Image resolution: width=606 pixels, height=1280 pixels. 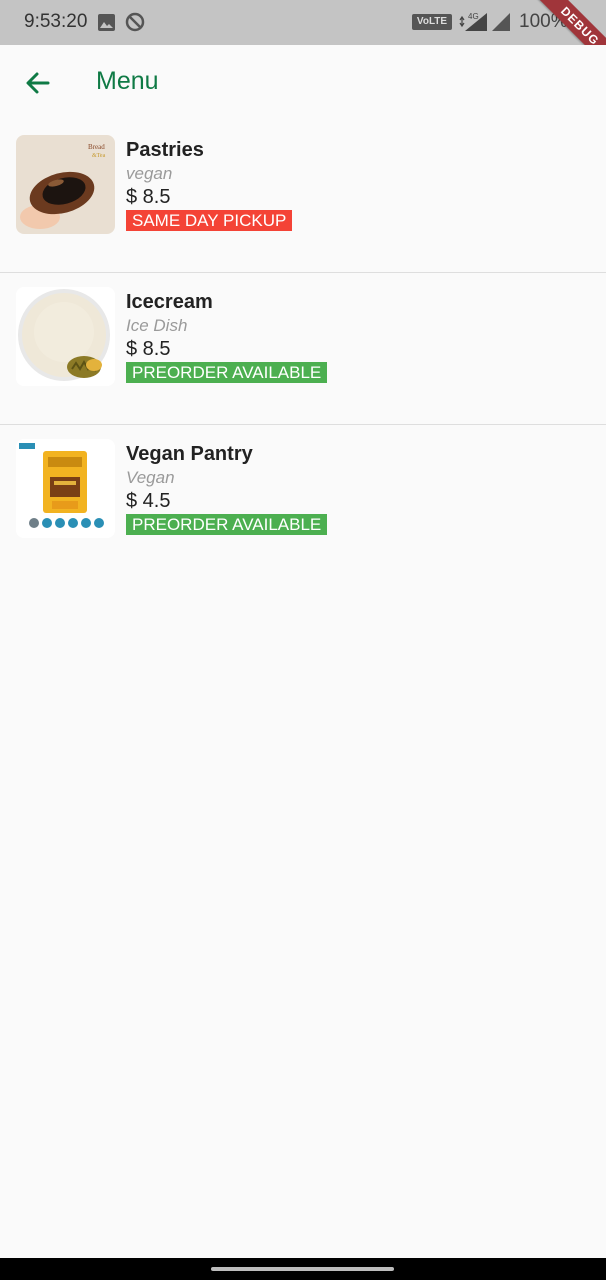 What do you see at coordinates (106, 25) in the screenshot?
I see `image-notification-icon` at bounding box center [106, 25].